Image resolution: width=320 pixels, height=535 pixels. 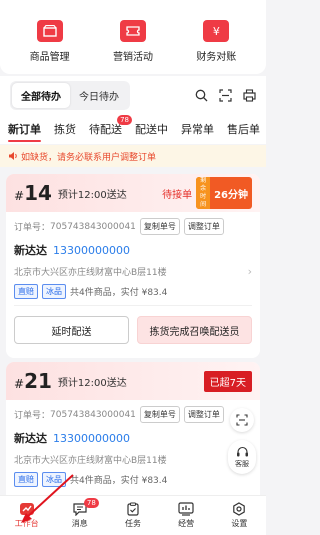 I want to click on tab-after-sale: 售后单, so click(x=243, y=129).